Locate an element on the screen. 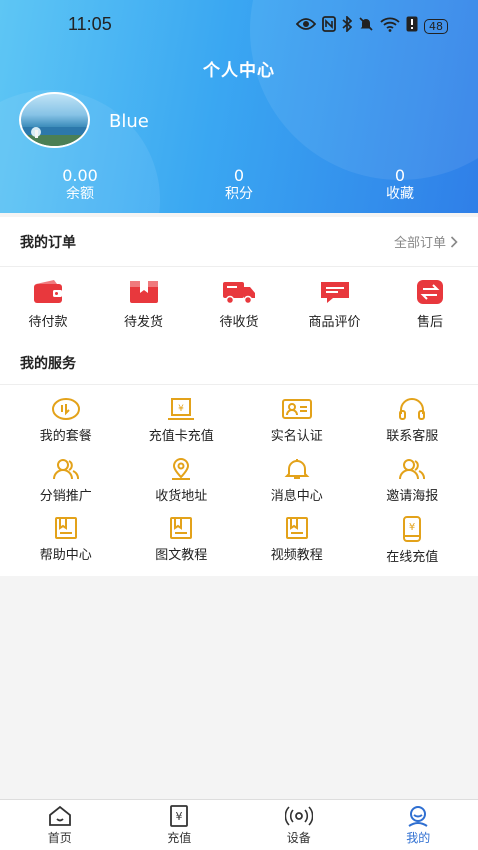 Image resolution: width=478 pixels, height=850 pixels. help-book-icon is located at coordinates (65, 528).